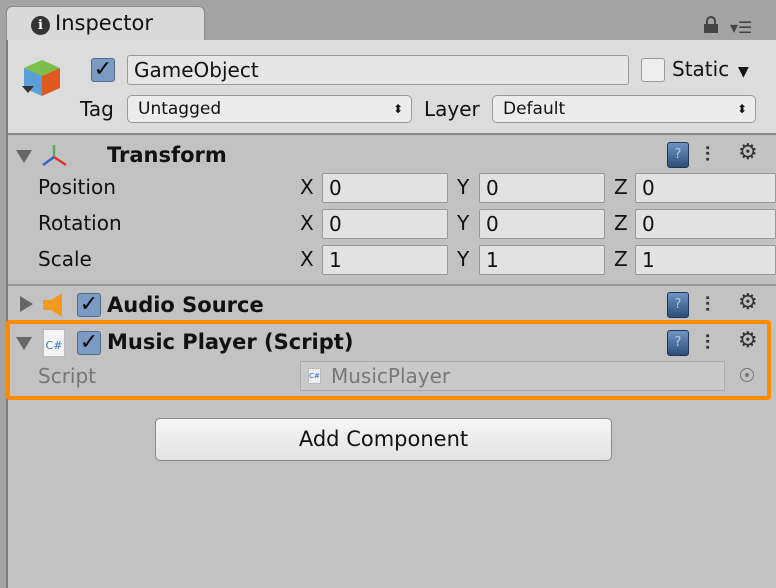  Describe the element at coordinates (383, 439) in the screenshot. I see `add-component-button: Add Component` at that location.